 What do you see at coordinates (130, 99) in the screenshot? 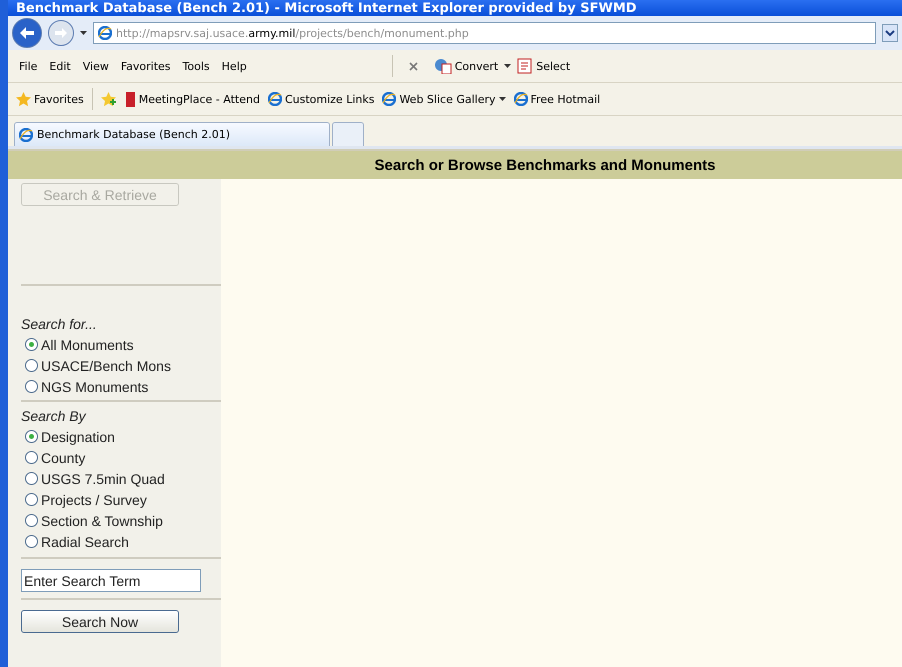
I see `book-icon` at bounding box center [130, 99].